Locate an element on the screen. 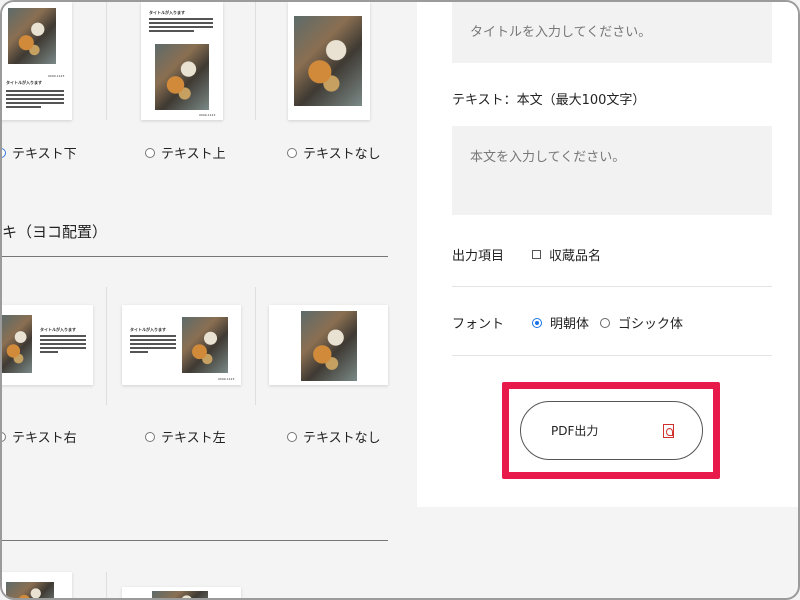  checkbox-label: 収蔵品名 is located at coordinates (575, 256).